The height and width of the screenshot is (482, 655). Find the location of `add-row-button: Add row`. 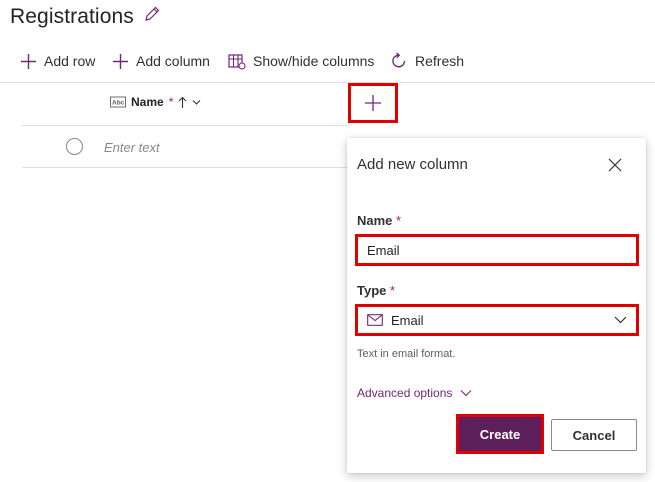

add-row-button: Add row is located at coordinates (57, 61).